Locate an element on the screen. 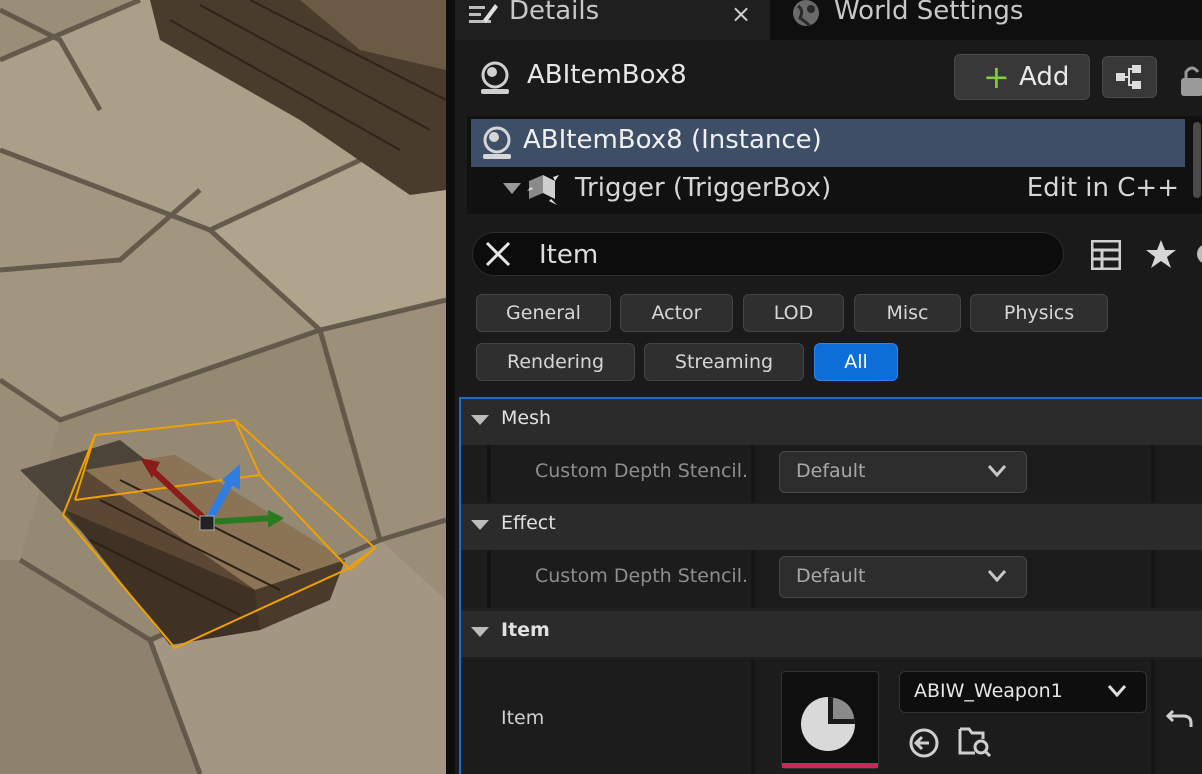  close-icon: × is located at coordinates (741, 14).